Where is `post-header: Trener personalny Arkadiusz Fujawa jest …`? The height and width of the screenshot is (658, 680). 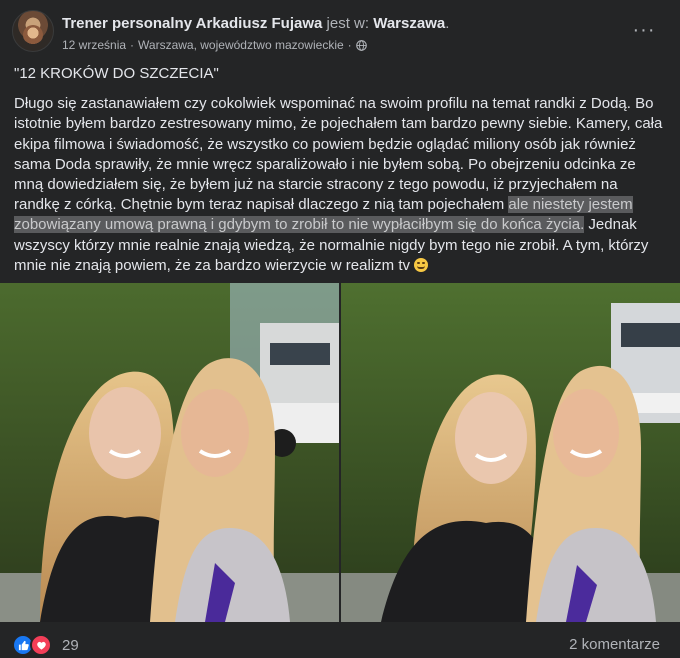 post-header: Trener personalny Arkadiusz Fujawa jest … is located at coordinates (340, 32).